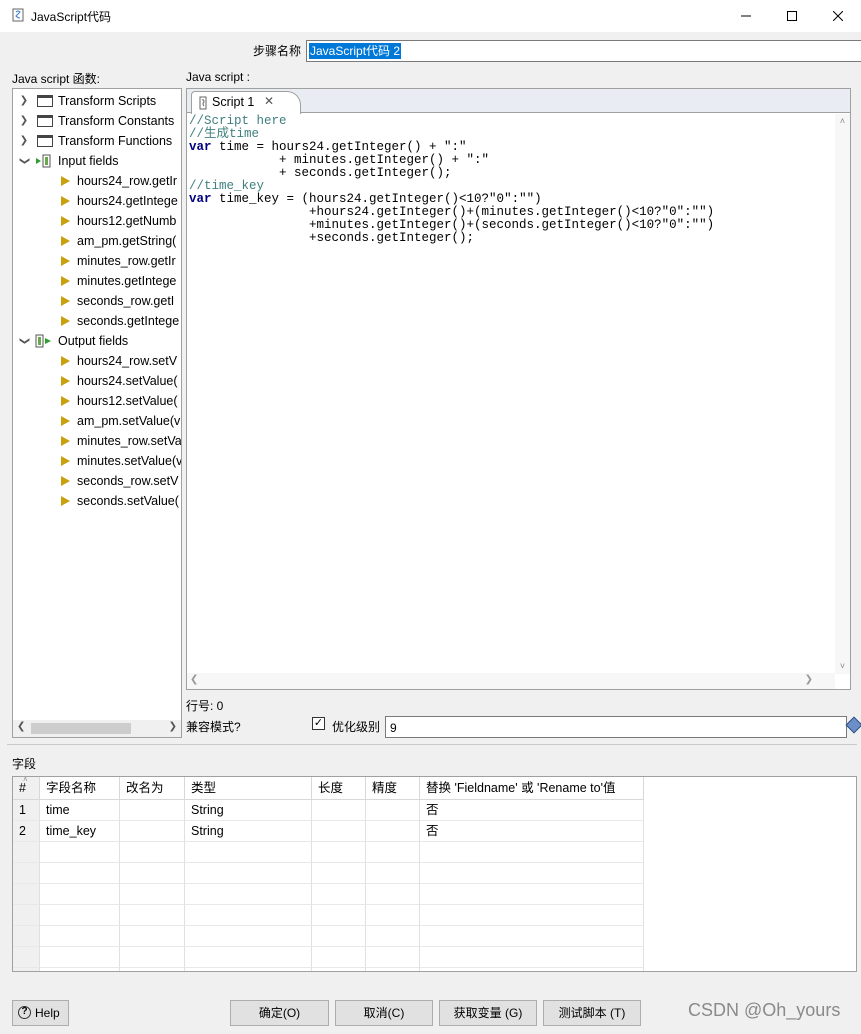  What do you see at coordinates (80, 810) in the screenshot?
I see `table-cell: time` at bounding box center [80, 810].